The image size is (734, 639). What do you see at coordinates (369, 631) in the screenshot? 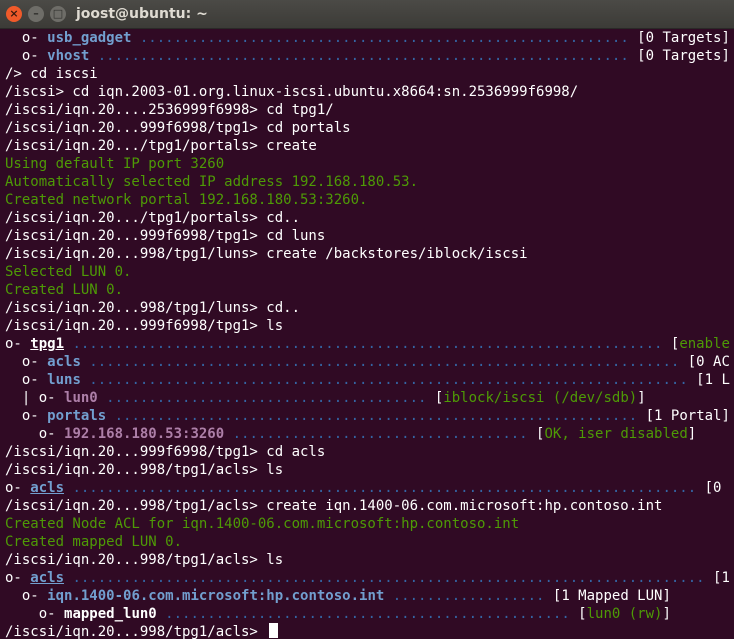
I see `prompt-line: /iscsi/iqn.20...998/tpg1/acls>` at bounding box center [369, 631].